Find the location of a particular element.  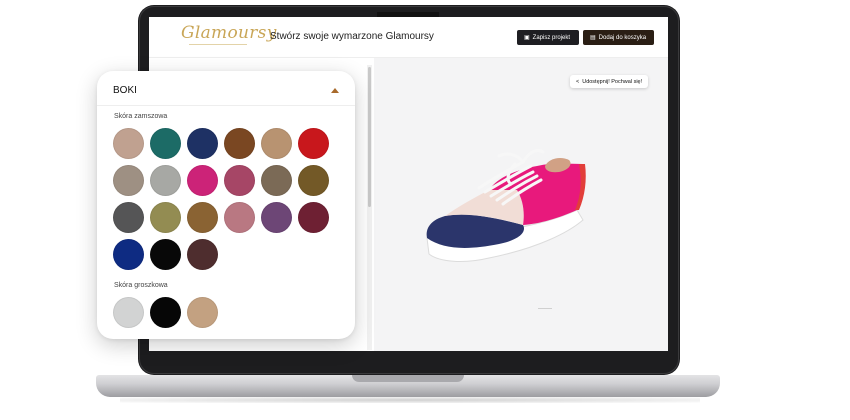

section-label-pebbled: Skóra groszkowa is located at coordinates (141, 285).